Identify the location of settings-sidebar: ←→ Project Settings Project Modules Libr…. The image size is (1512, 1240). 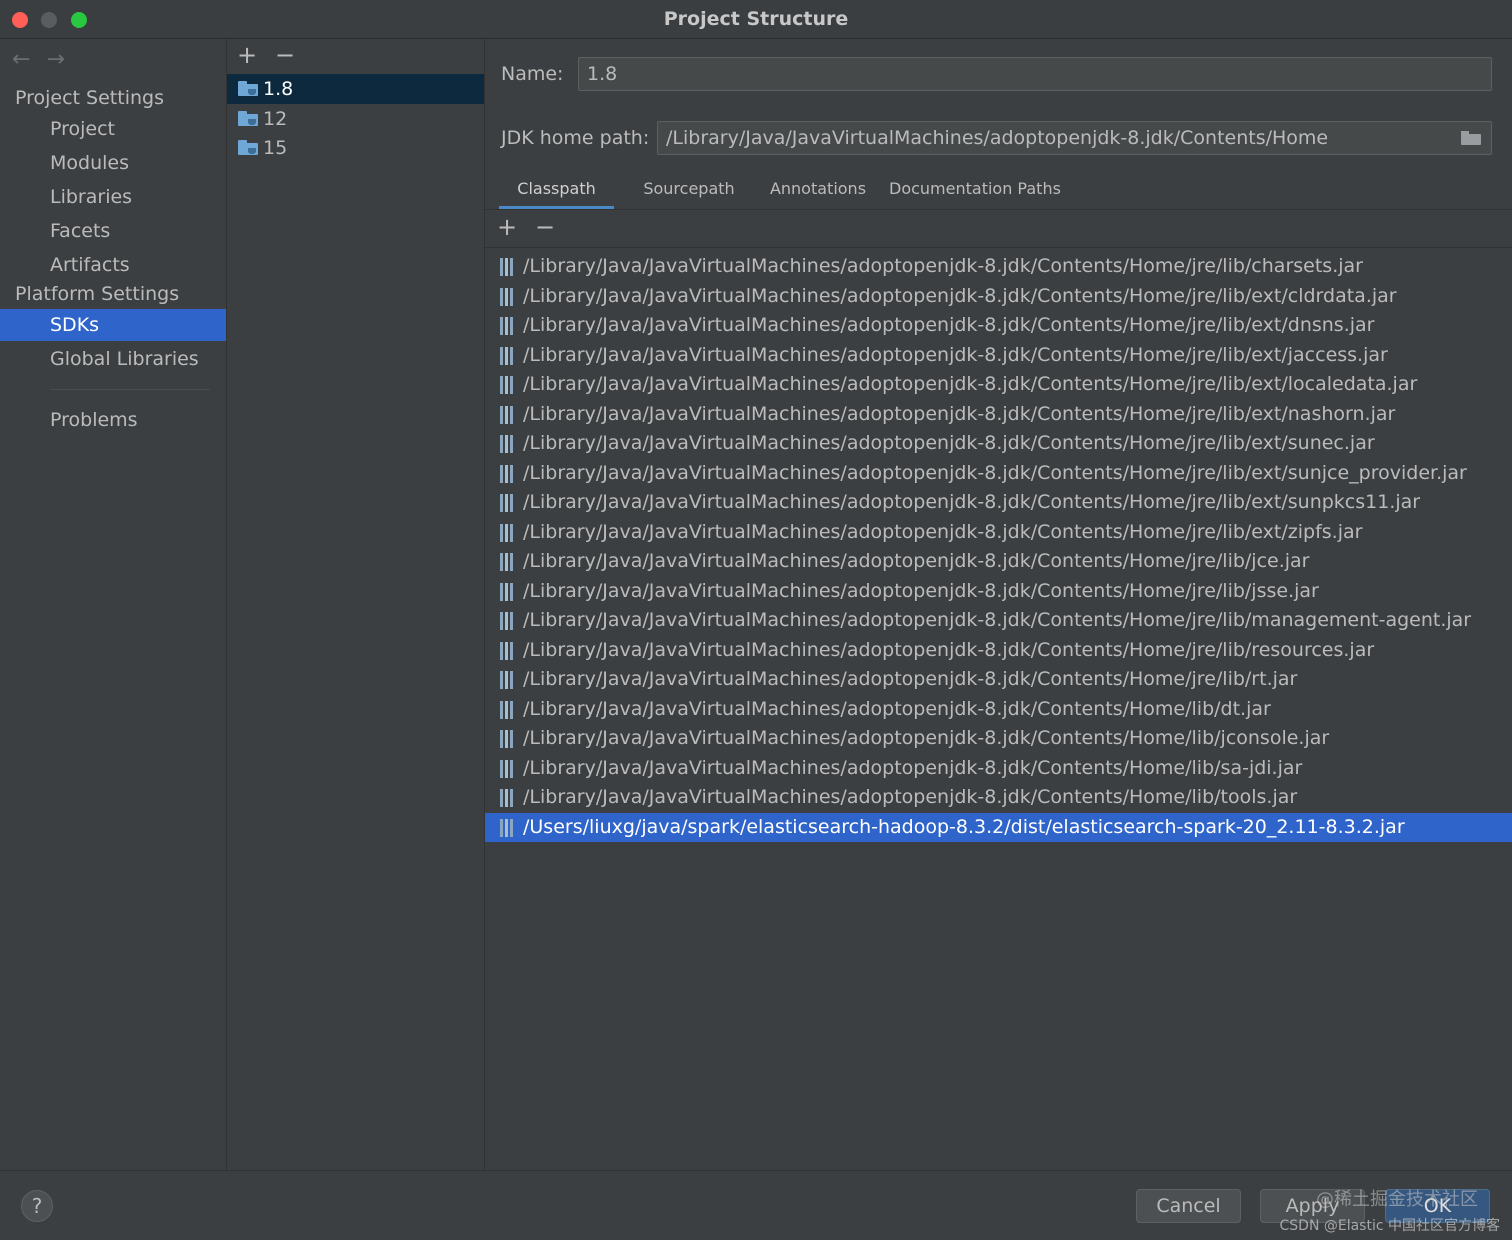
(113, 604).